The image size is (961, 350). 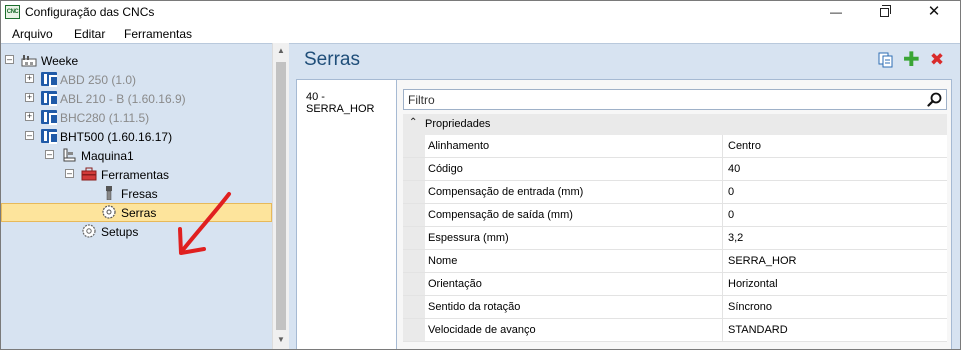 I want to click on property-row: Código 40, so click(x=675, y=169).